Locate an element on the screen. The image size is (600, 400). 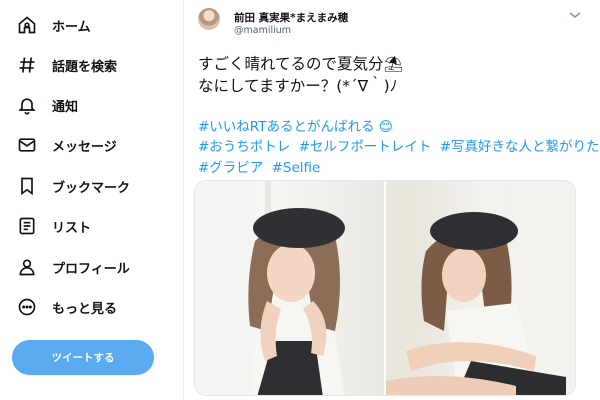
home-icon is located at coordinates (27, 25).